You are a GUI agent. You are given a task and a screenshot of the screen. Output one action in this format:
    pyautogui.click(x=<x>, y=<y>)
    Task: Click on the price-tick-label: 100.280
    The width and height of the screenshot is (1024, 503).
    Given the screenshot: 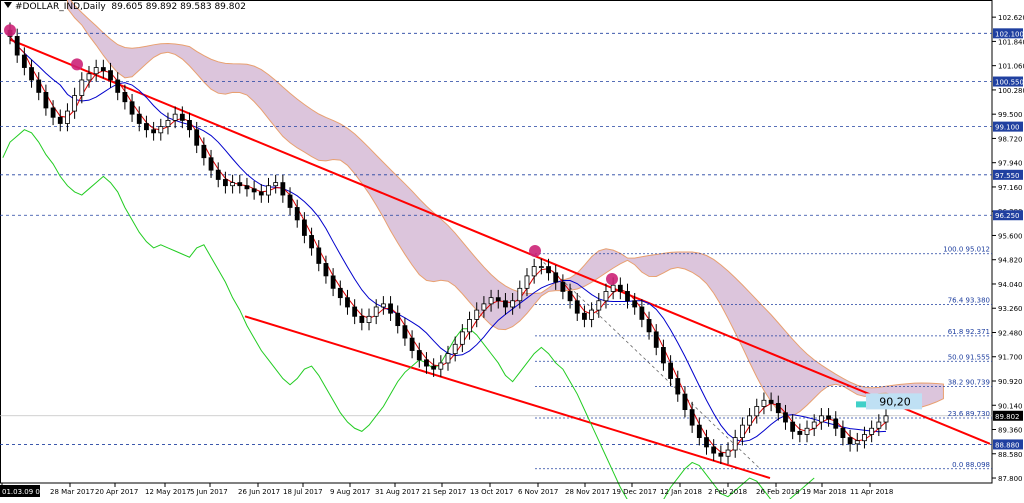 What is the action you would take?
    pyautogui.click(x=1011, y=91)
    